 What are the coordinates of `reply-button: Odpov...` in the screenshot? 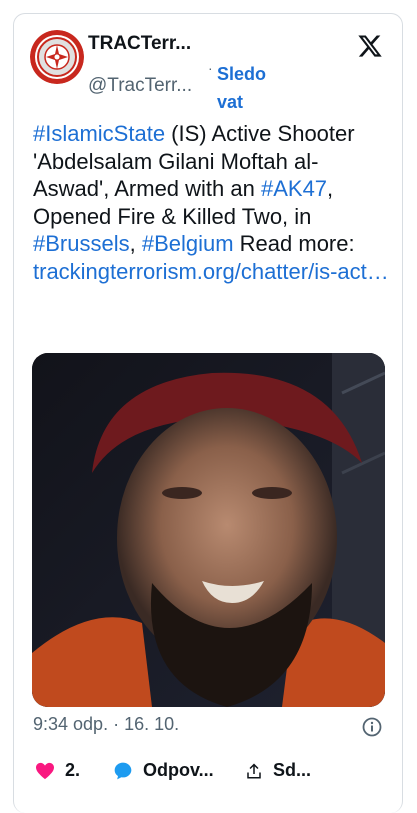 It's located at (163, 770).